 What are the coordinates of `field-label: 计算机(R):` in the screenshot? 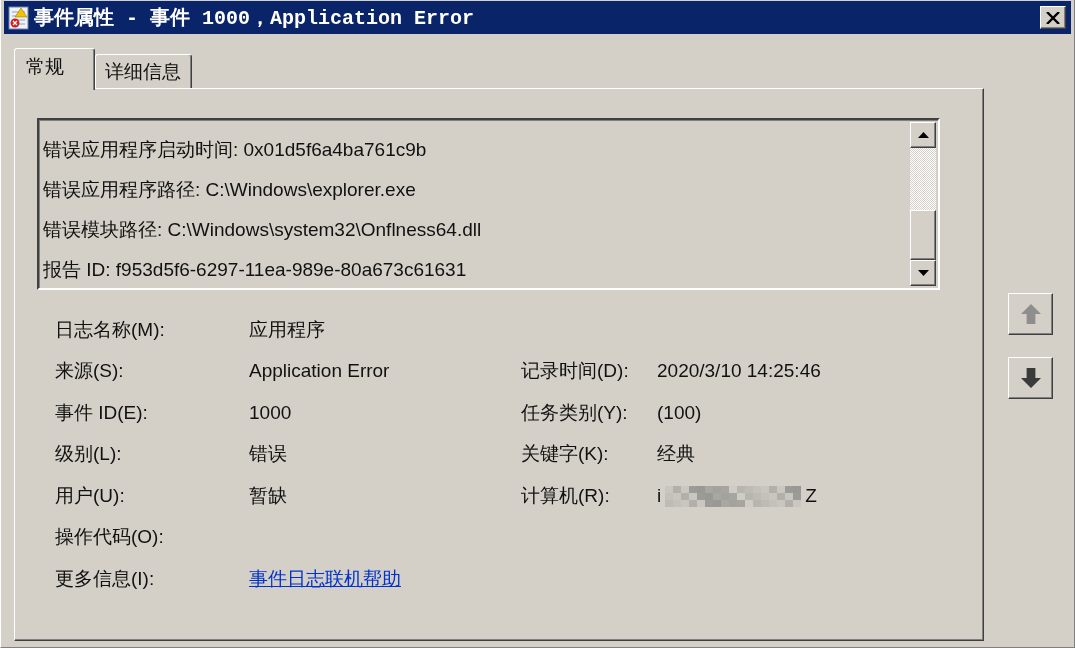 It's located at (565, 495).